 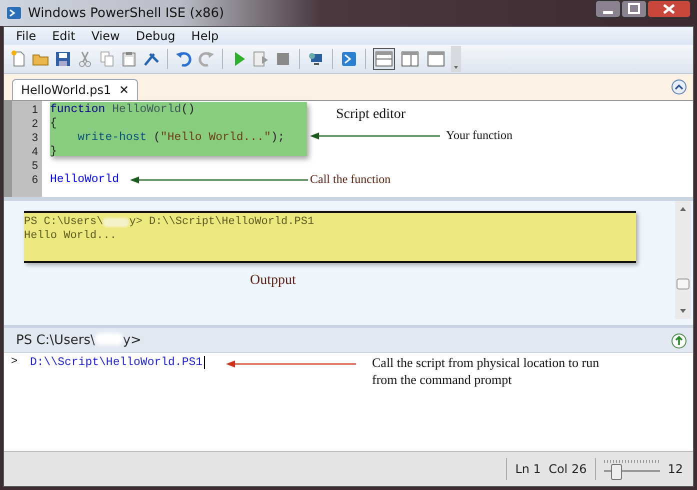 I want to click on console-prompt: PS C:\Users\ y>, so click(x=79, y=340).